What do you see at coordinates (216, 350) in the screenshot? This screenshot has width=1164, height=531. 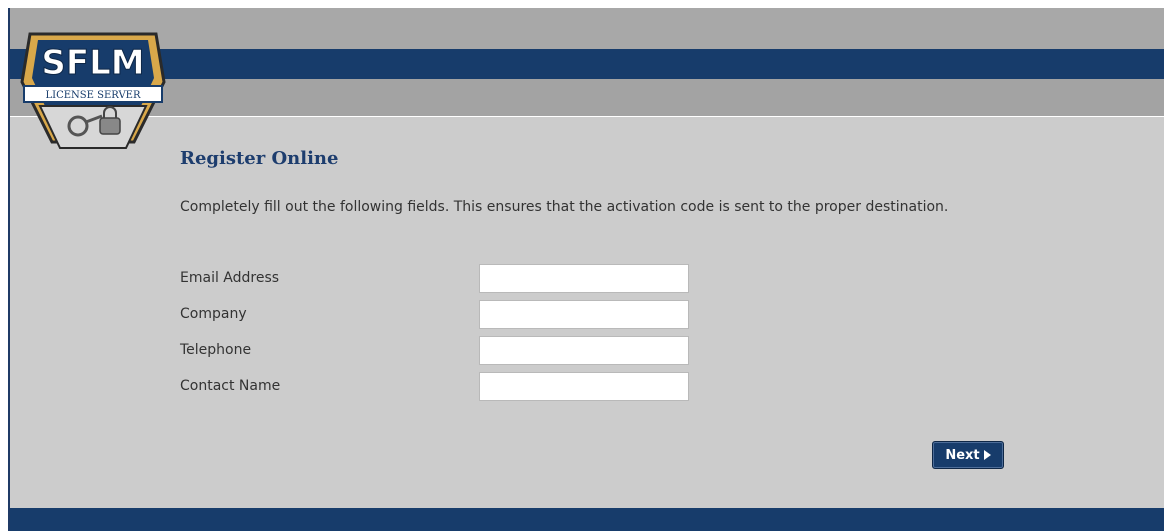 I see `telephone-label: Telephone` at bounding box center [216, 350].